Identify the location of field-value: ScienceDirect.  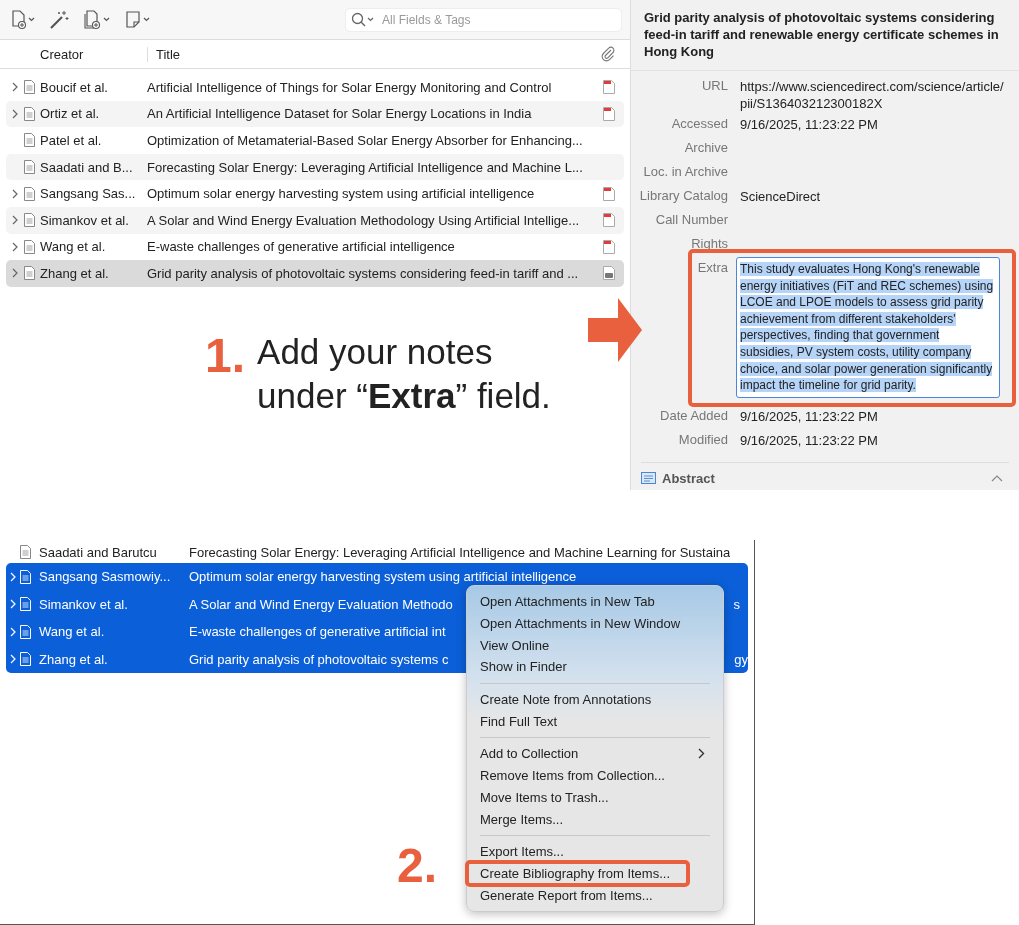
(873, 194).